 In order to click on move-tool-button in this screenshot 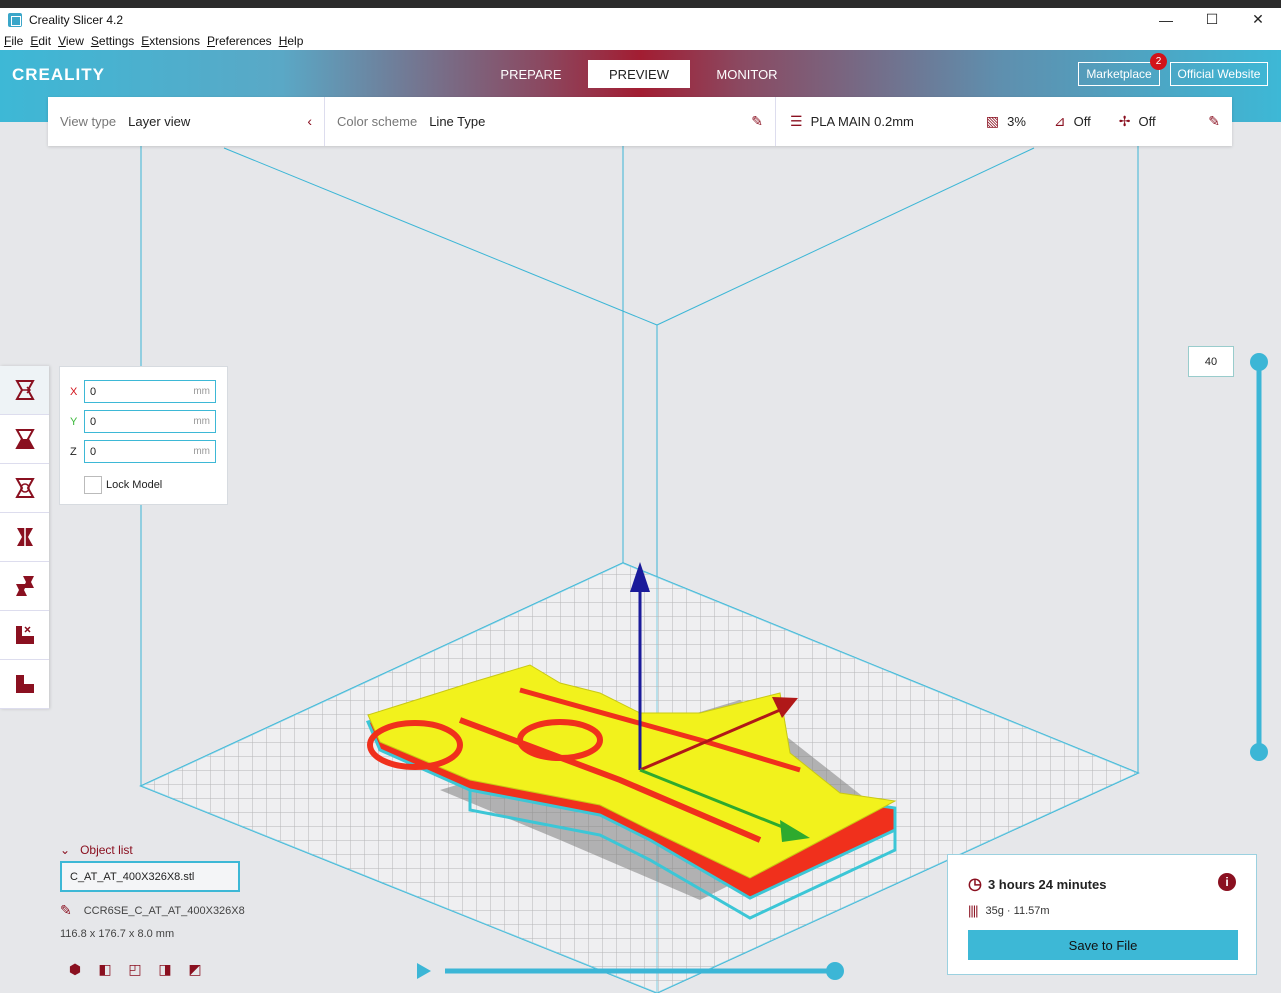, I will do `click(24, 390)`.